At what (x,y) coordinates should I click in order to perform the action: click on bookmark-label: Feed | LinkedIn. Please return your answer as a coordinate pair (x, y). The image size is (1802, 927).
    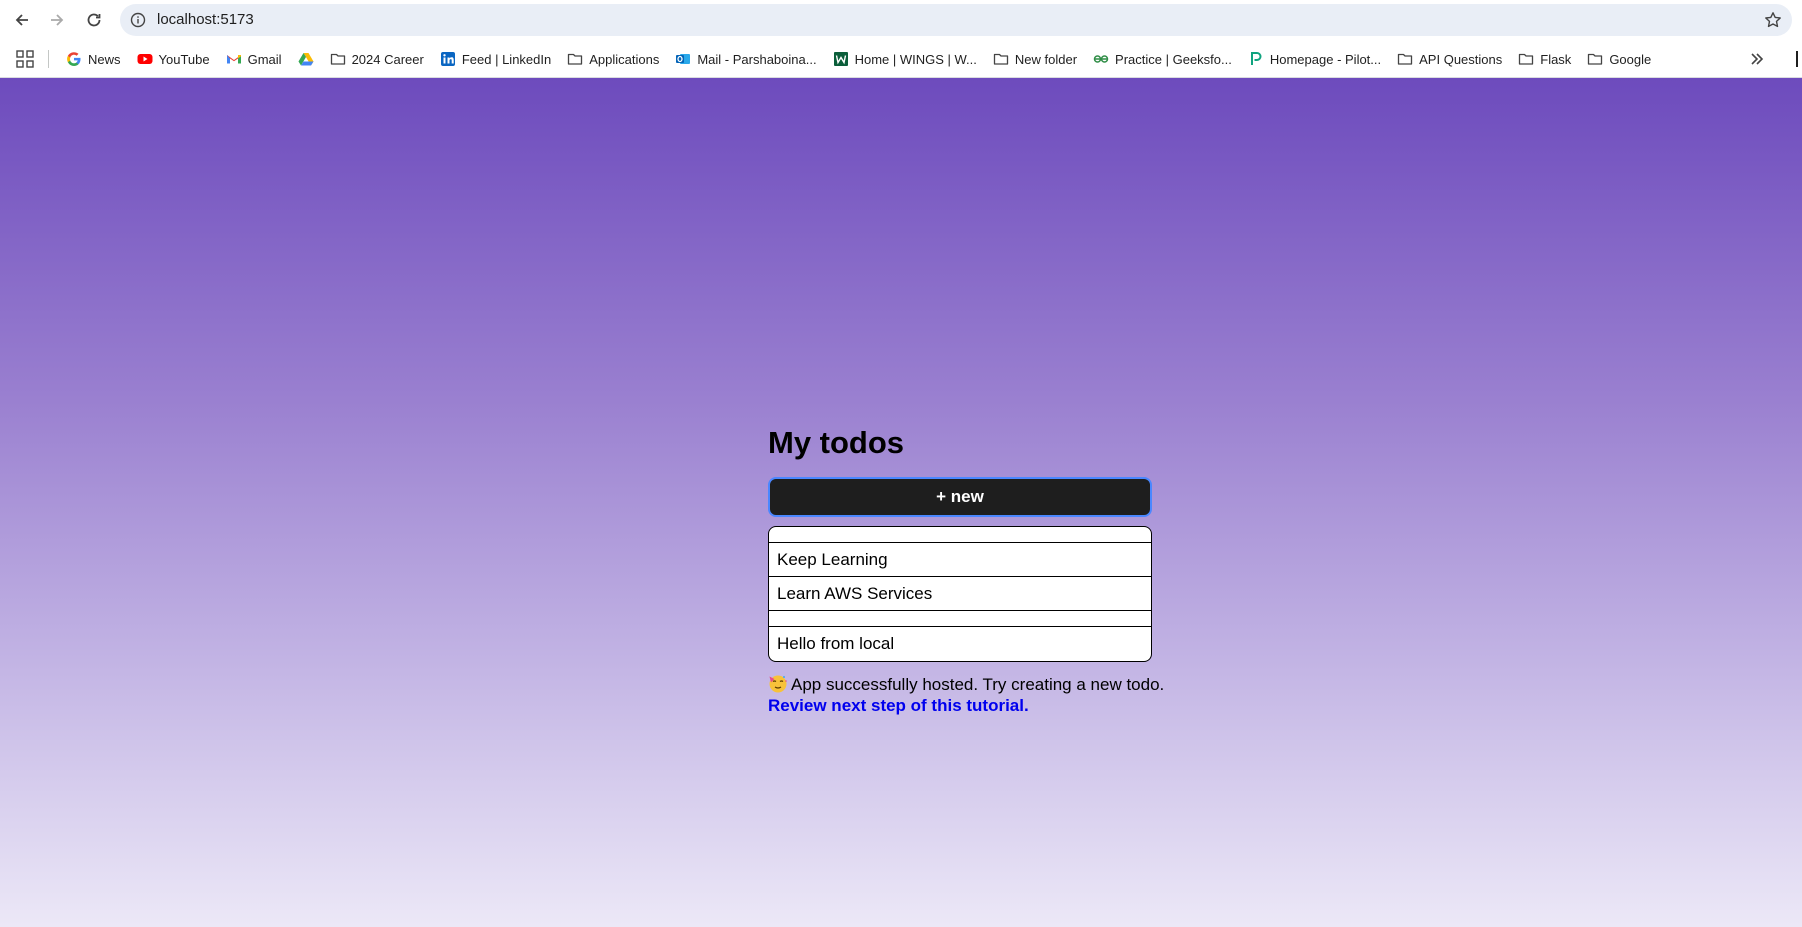
    Looking at the image, I should click on (506, 59).